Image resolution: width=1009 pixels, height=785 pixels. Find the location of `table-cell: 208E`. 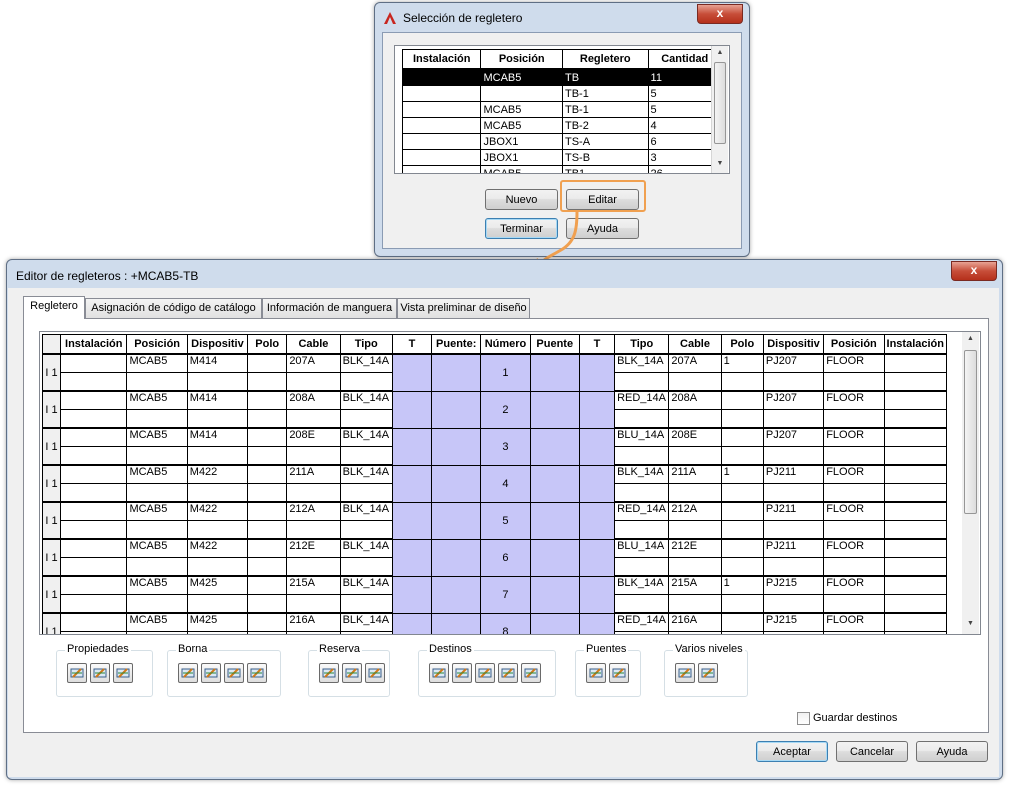

table-cell: 208E is located at coordinates (313, 437).